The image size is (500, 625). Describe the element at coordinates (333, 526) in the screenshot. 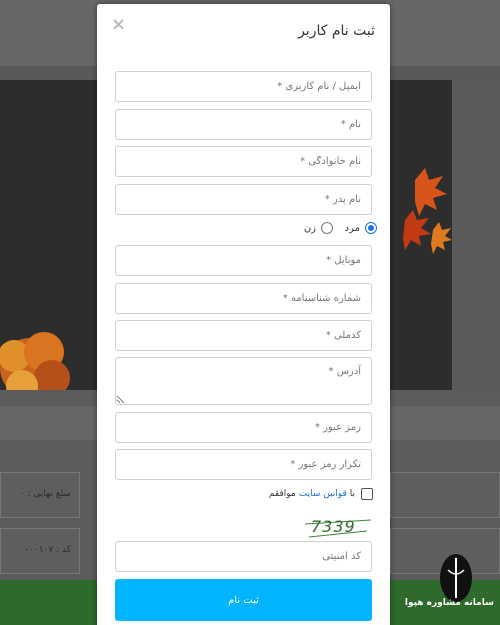

I see `captcha-text: 7339` at that location.